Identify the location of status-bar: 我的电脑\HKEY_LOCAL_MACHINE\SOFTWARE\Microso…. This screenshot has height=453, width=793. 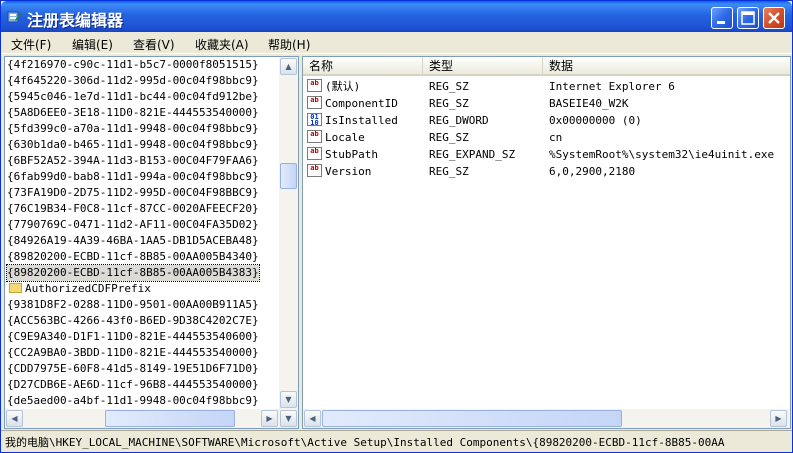
(396, 441).